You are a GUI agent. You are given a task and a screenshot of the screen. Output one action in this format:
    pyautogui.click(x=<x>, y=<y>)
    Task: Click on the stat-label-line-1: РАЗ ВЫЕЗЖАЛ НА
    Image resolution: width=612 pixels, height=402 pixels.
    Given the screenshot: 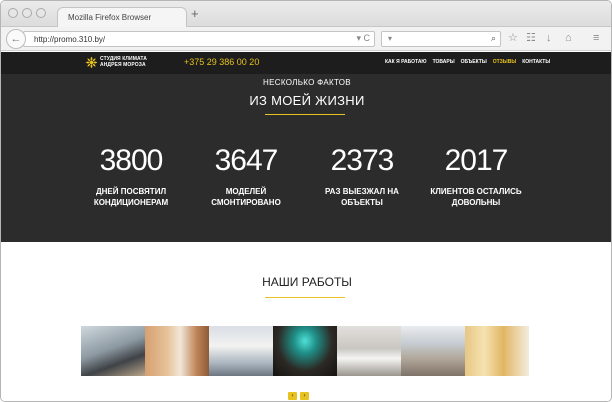 What is the action you would take?
    pyautogui.click(x=362, y=191)
    